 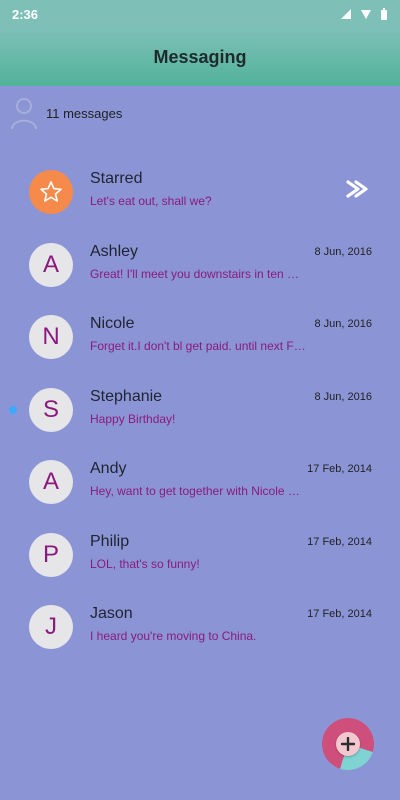 What do you see at coordinates (116, 178) in the screenshot?
I see `conversation-name: Starred` at bounding box center [116, 178].